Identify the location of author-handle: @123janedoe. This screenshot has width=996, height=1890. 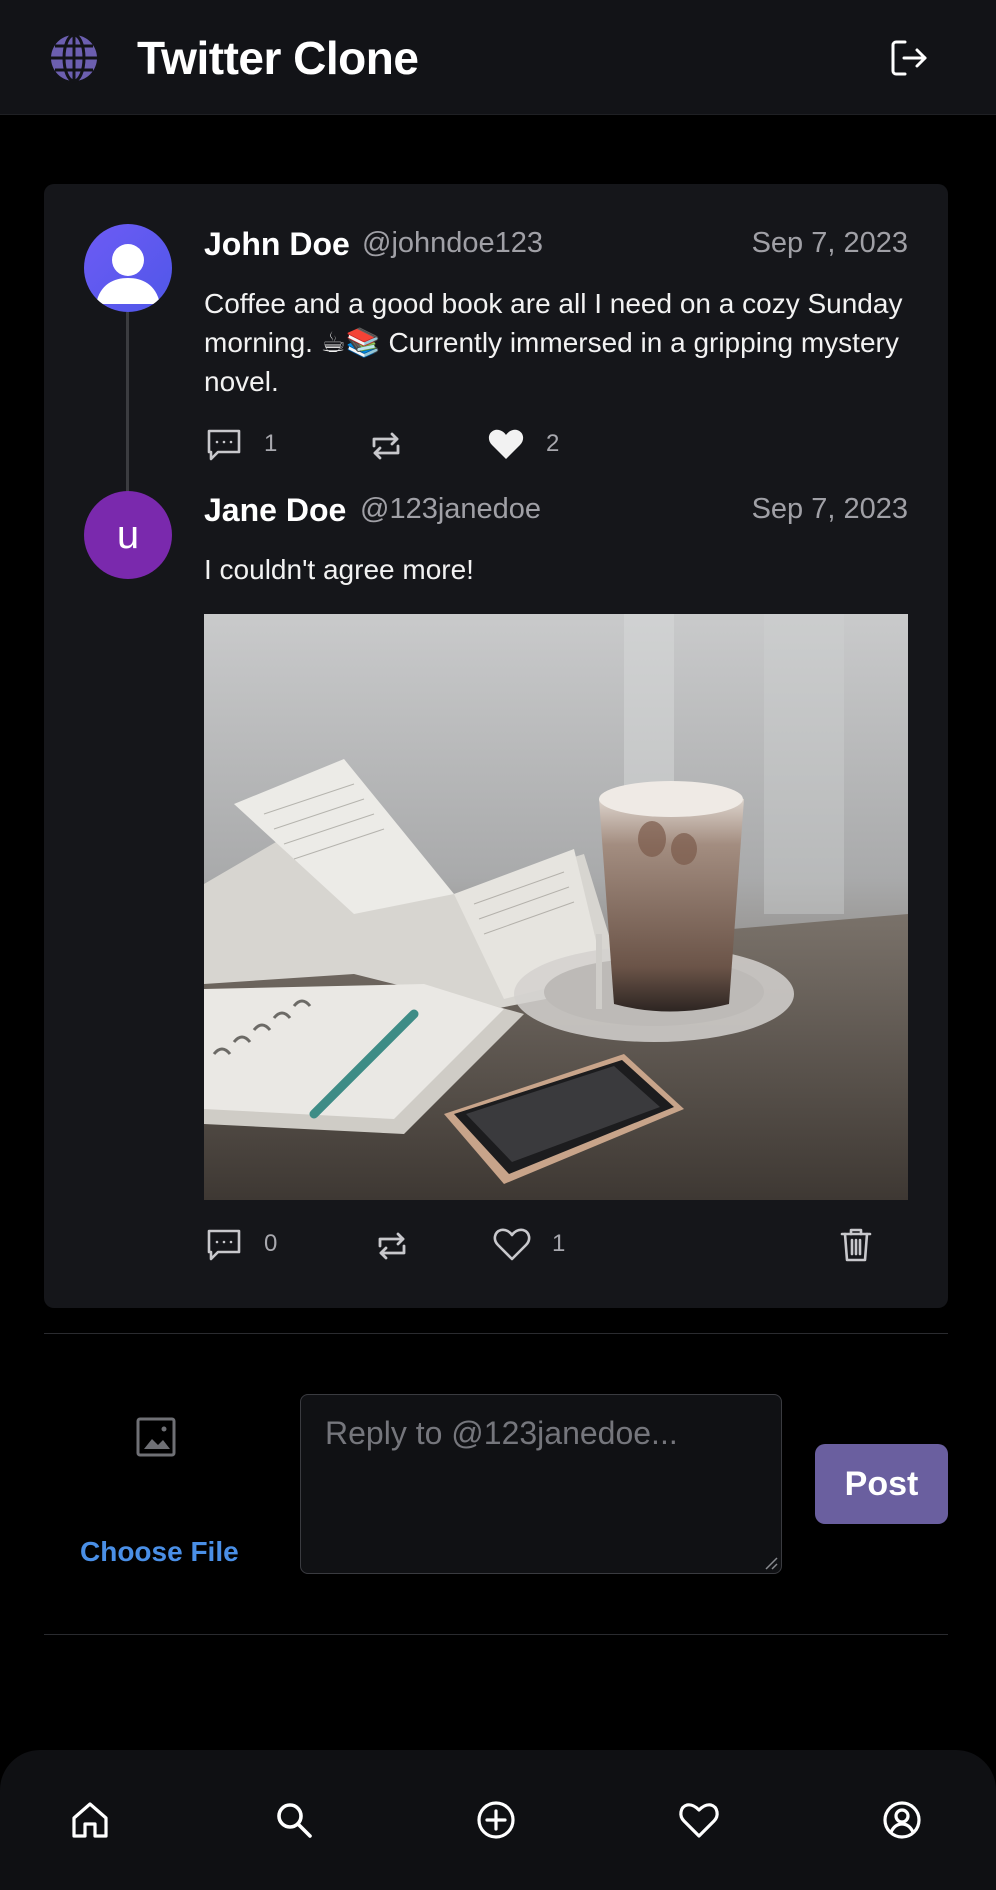
(450, 509).